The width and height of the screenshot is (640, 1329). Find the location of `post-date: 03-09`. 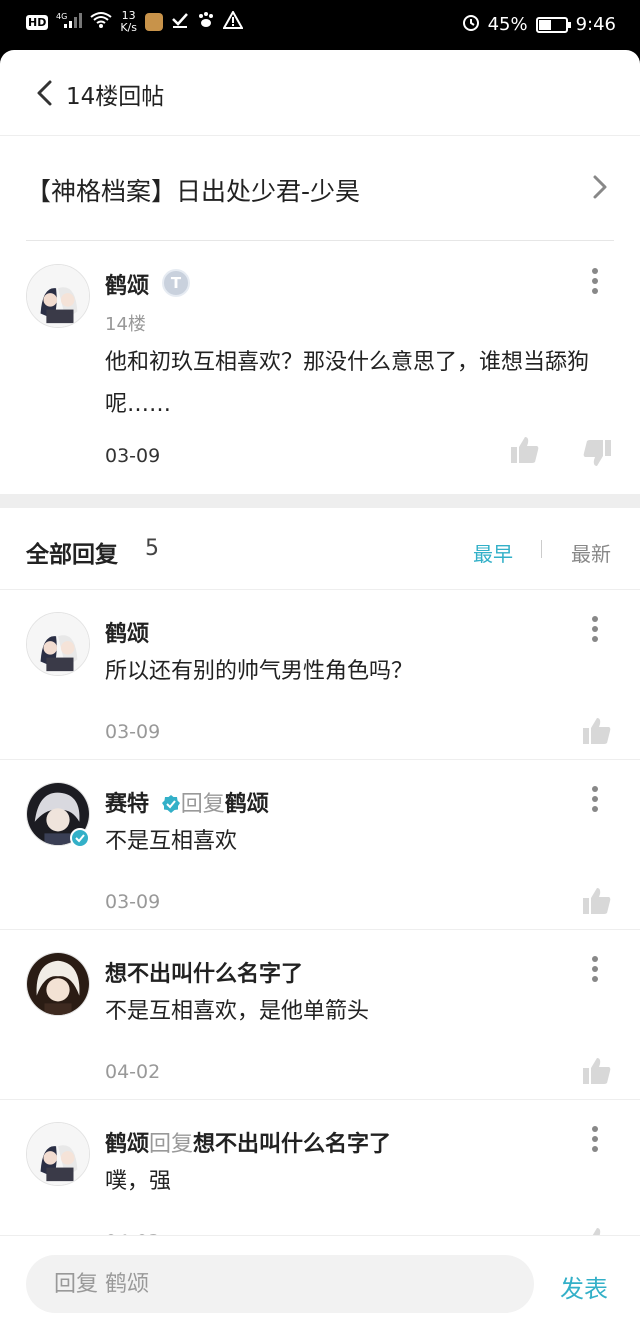

post-date: 03-09 is located at coordinates (133, 456).